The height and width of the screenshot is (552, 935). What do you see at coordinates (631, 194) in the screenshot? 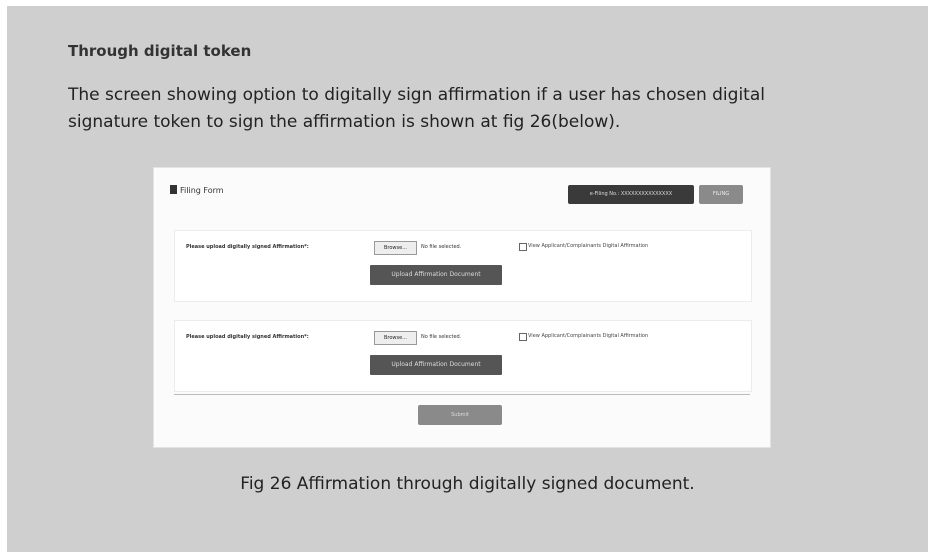
I see `filing-number-badge: e-Filing No.: XXXXXXXXXXXXXXX` at bounding box center [631, 194].